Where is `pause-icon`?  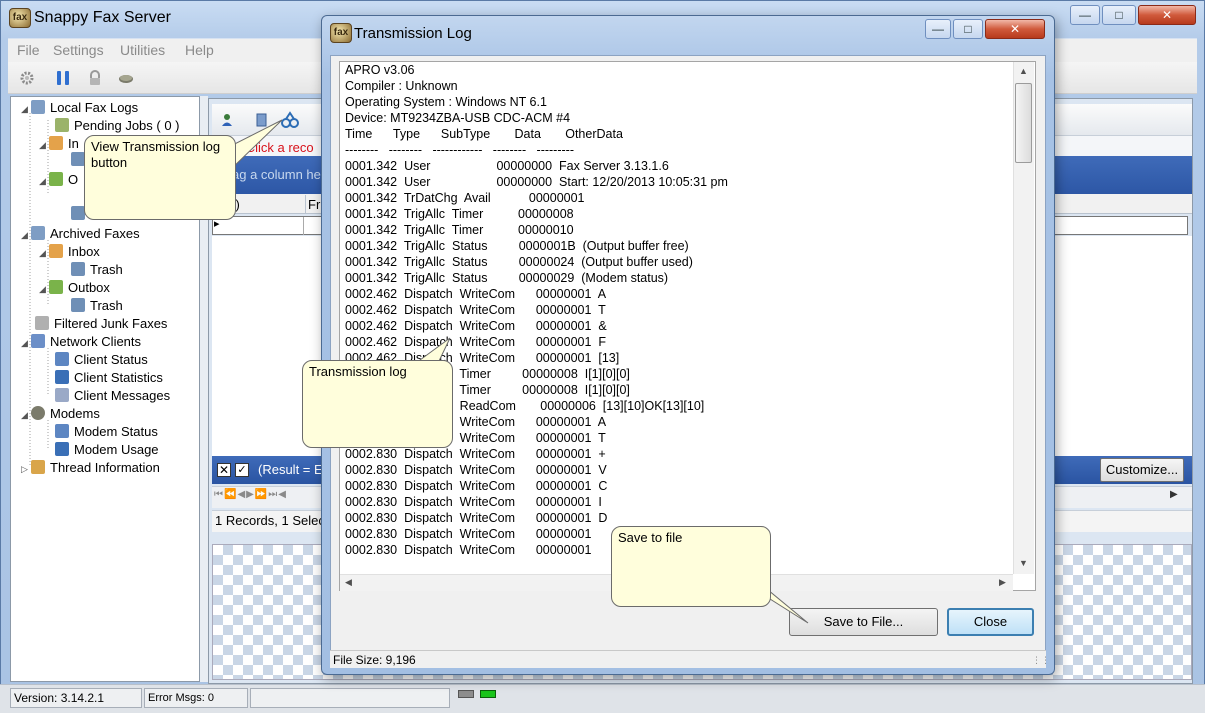
pause-icon is located at coordinates (63, 78).